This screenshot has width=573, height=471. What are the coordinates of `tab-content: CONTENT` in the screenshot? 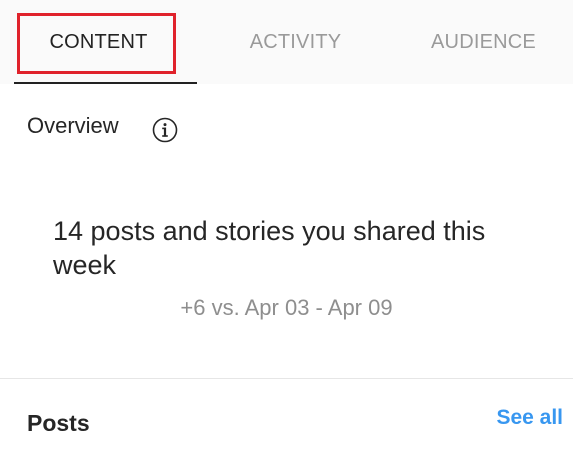 It's located at (98, 42).